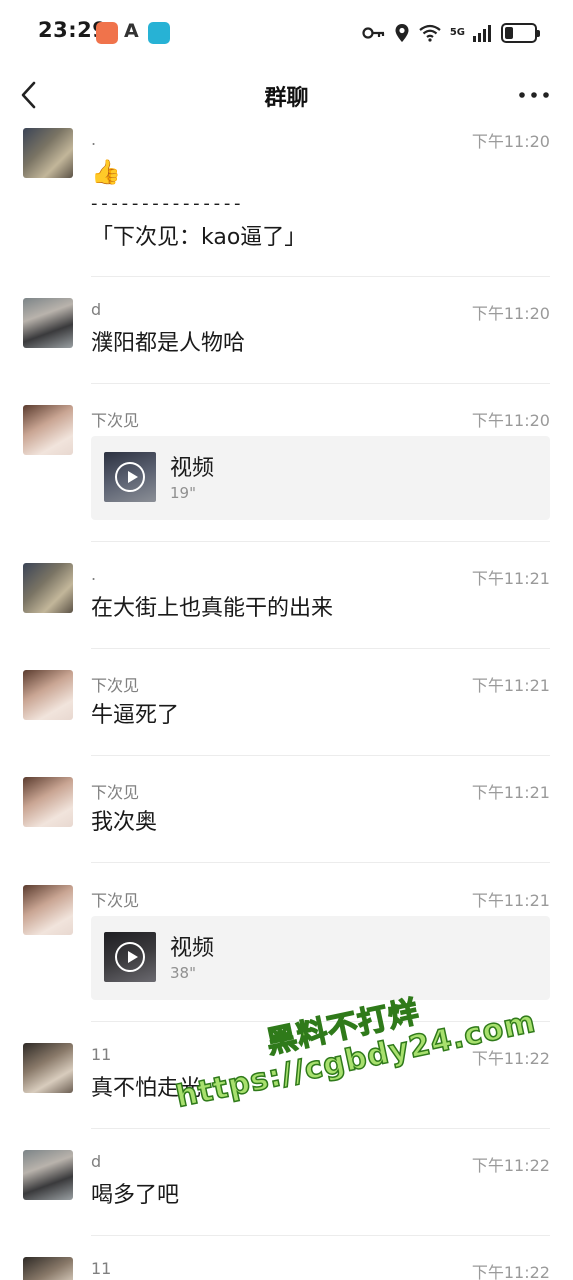 This screenshot has height=1280, width=573. Describe the element at coordinates (159, 33) in the screenshot. I see `blue-book-app-icon` at that location.